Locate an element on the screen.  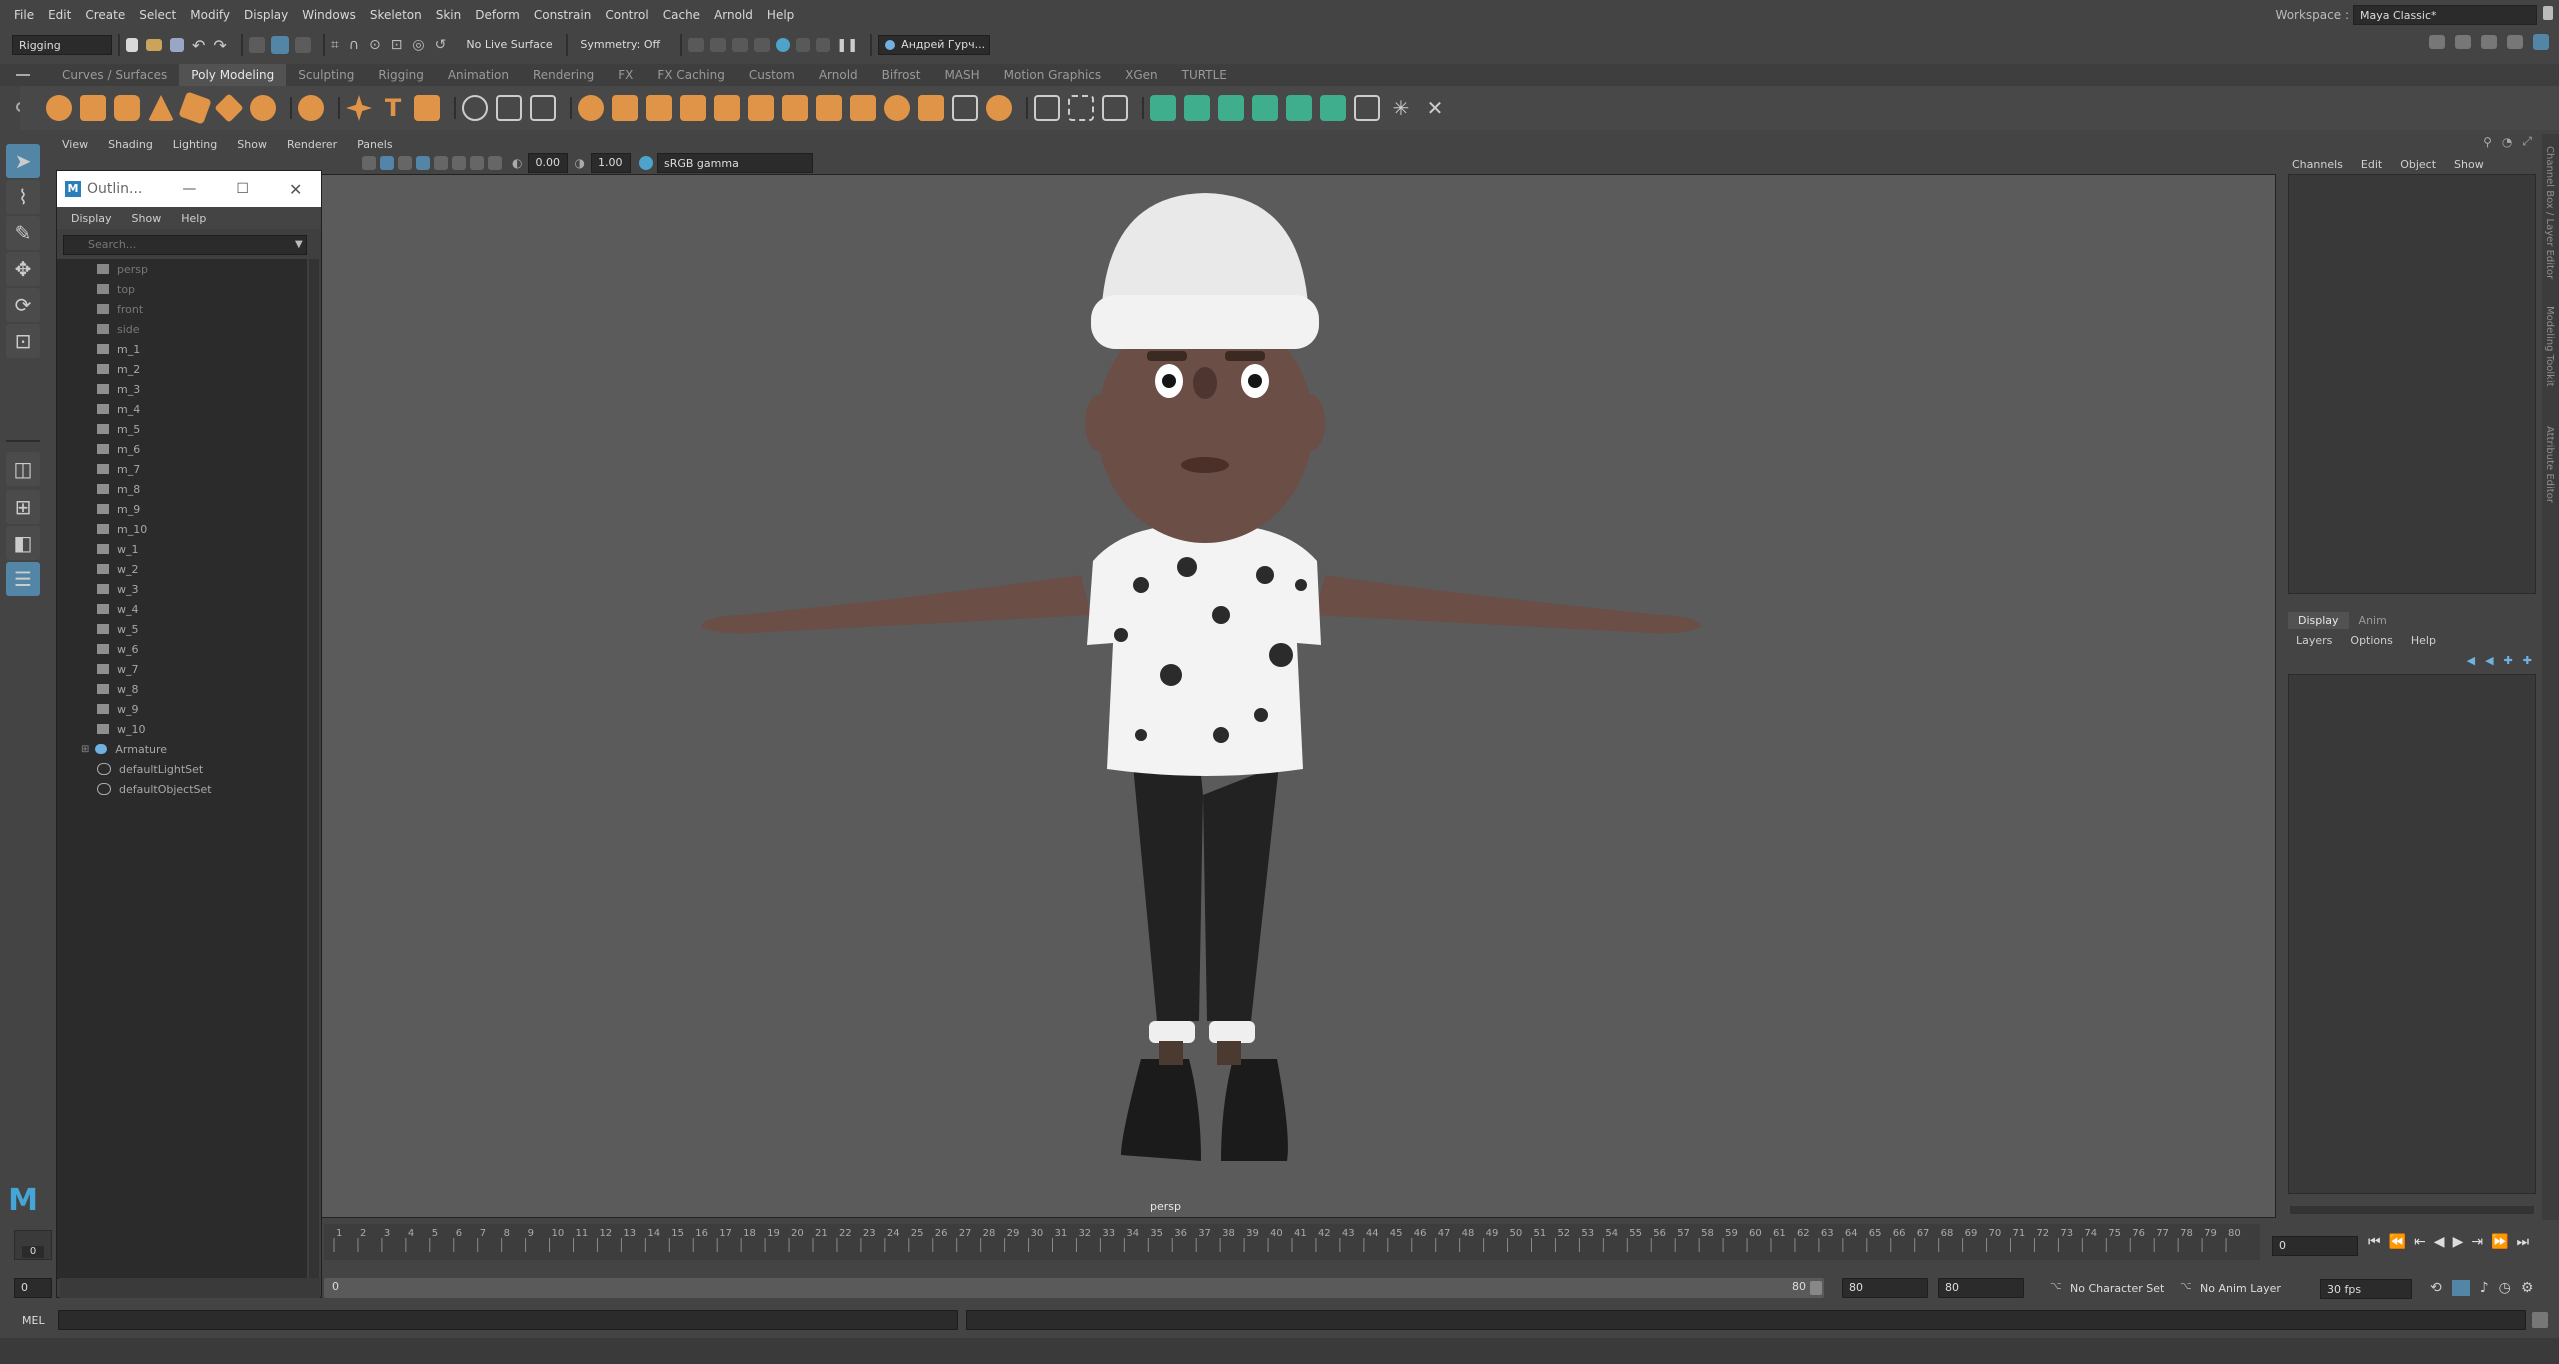
playback-end-field: 80 is located at coordinates (1981, 1288).